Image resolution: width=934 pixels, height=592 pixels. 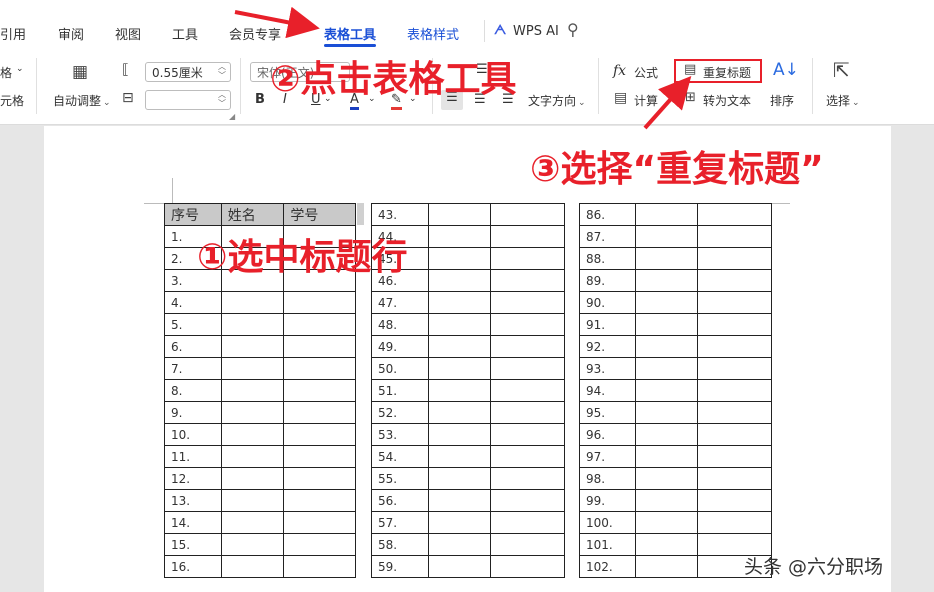 What do you see at coordinates (607, 390) in the screenshot?
I see `table-cell: 94.` at bounding box center [607, 390].